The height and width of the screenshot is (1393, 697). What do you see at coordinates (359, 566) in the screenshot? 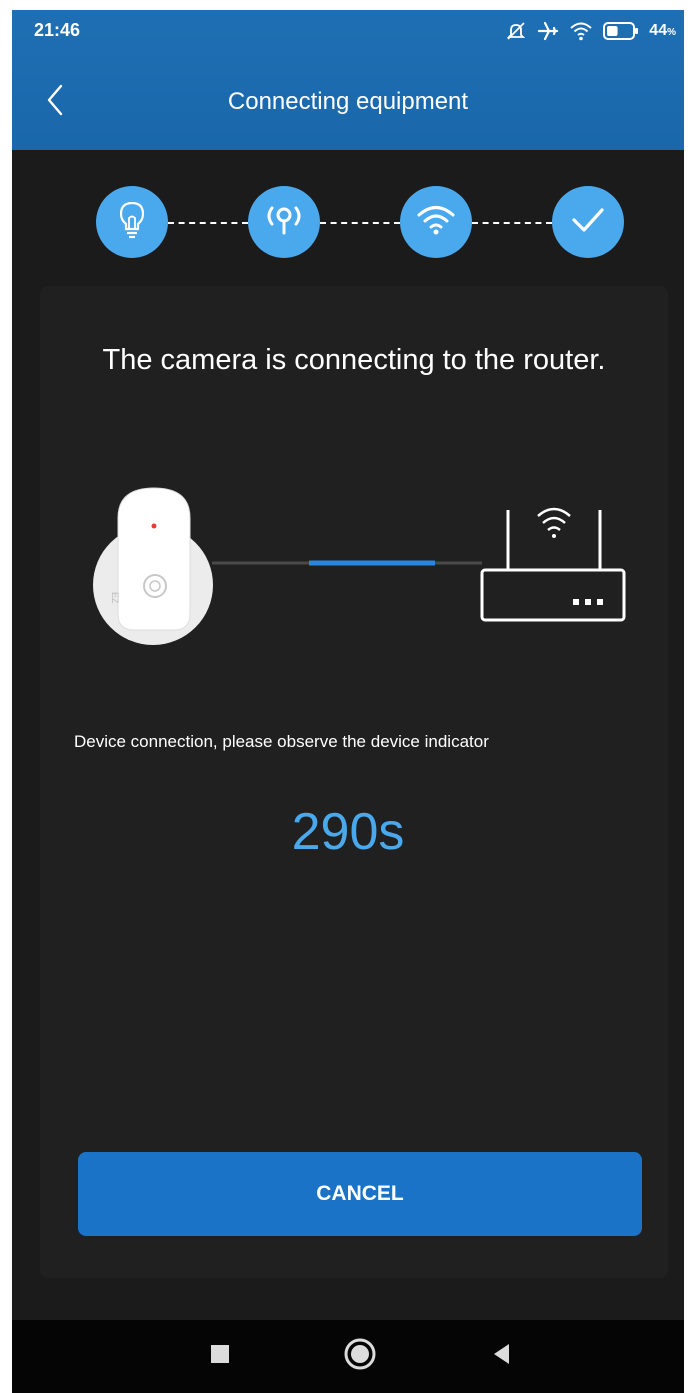
I see `connection-illustration: EZ` at bounding box center [359, 566].